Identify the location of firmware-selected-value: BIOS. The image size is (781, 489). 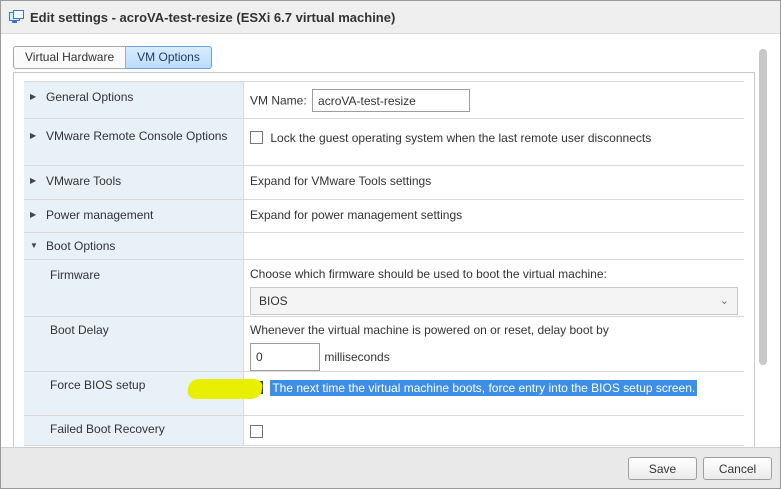
(273, 301).